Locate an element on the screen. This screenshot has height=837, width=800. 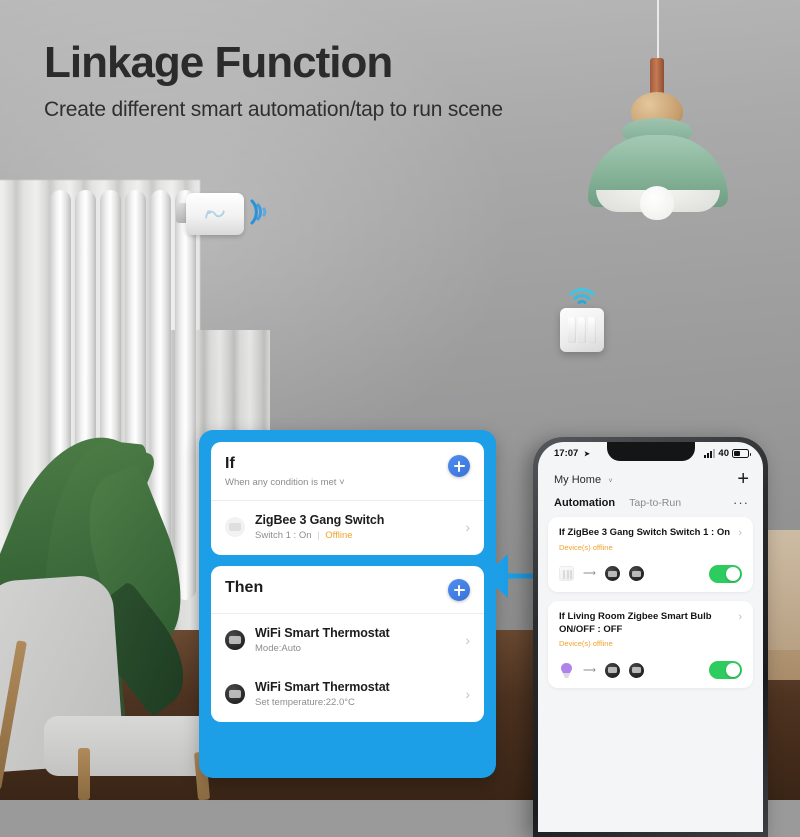
more-options-icon: ··· is located at coordinates (741, 502).